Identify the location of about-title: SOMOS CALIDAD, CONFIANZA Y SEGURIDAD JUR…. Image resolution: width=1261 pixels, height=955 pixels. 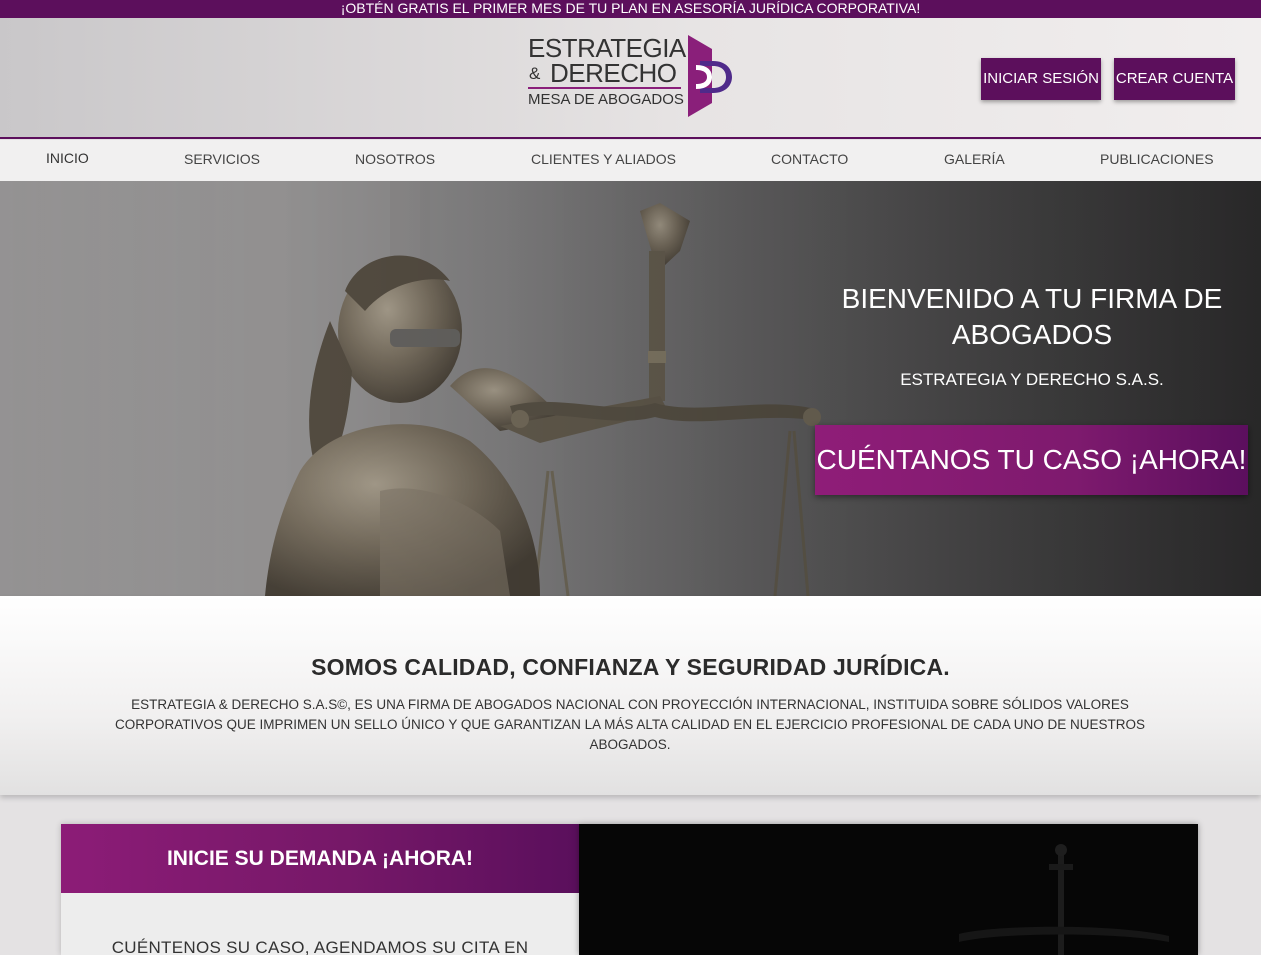
(630, 667).